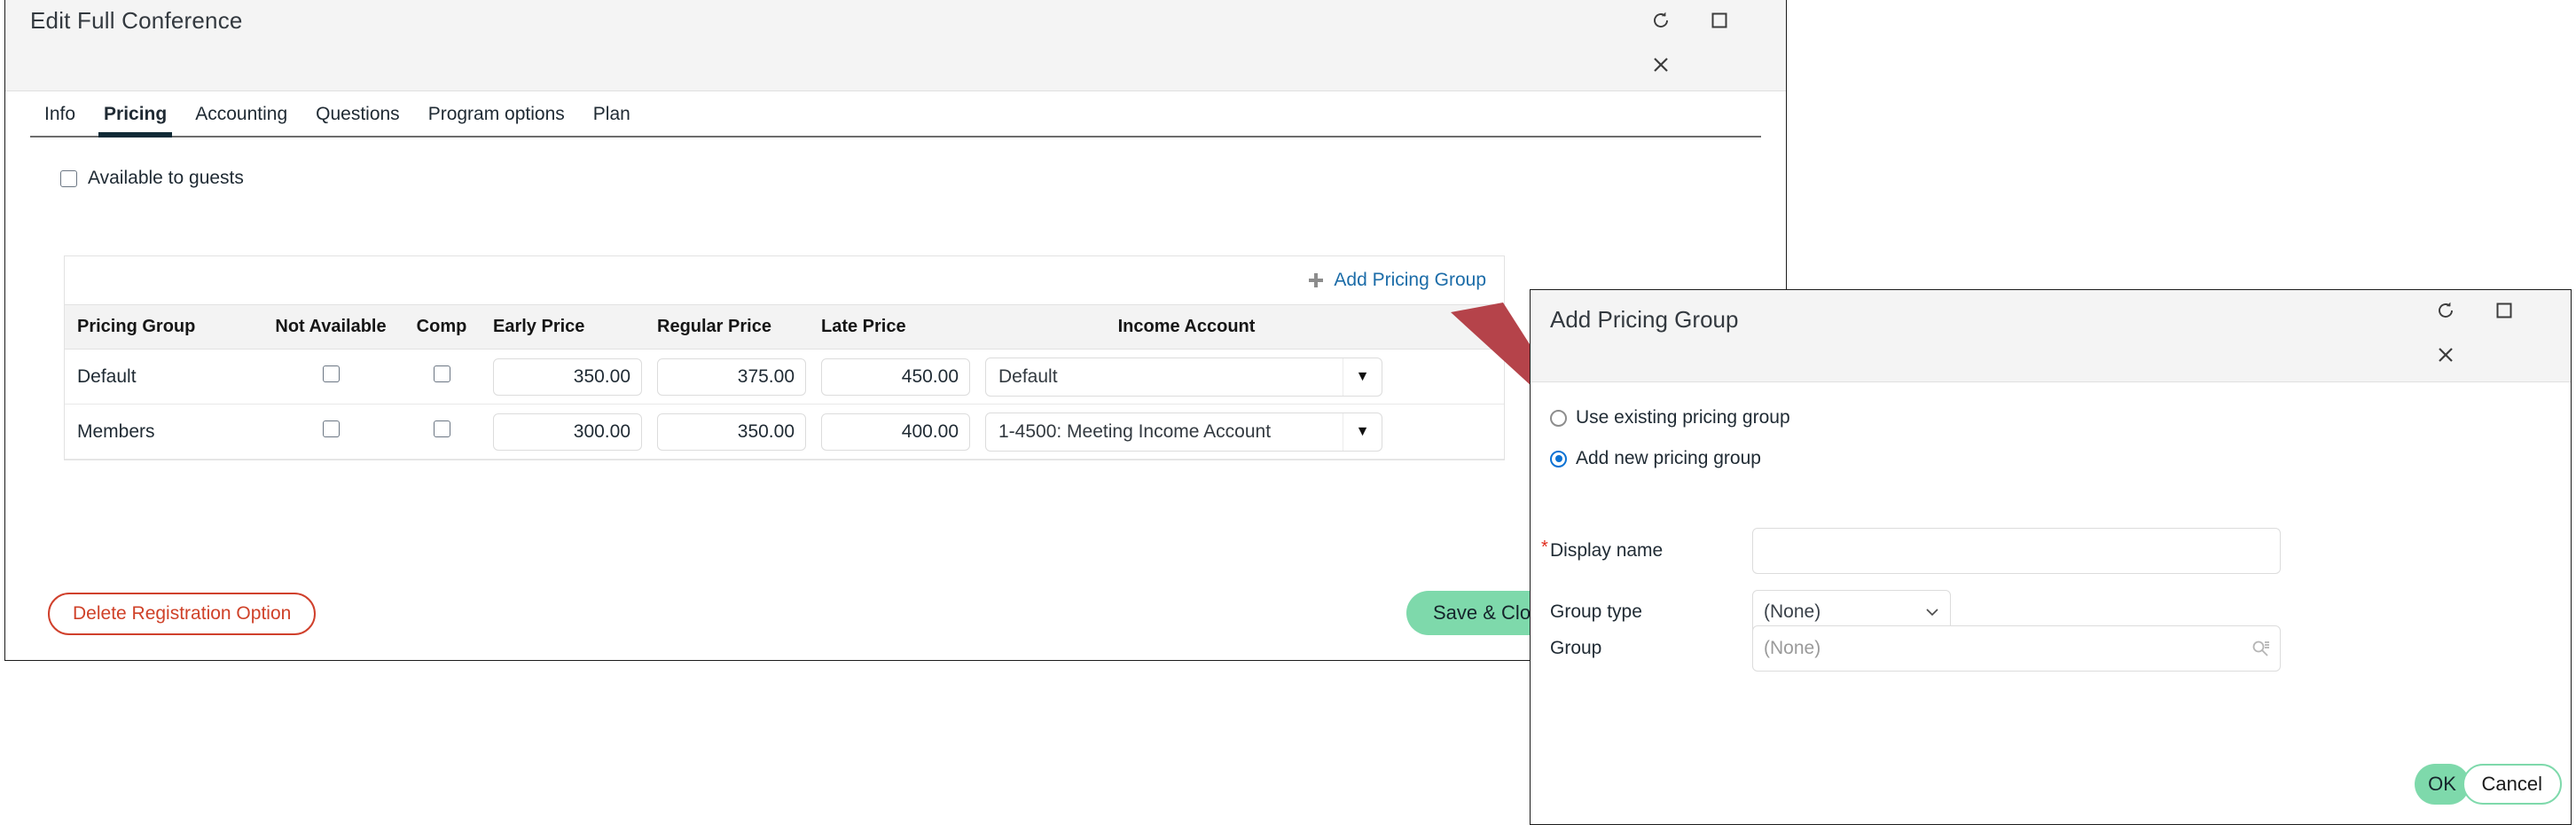  I want to click on group-label: Group, so click(1576, 648).